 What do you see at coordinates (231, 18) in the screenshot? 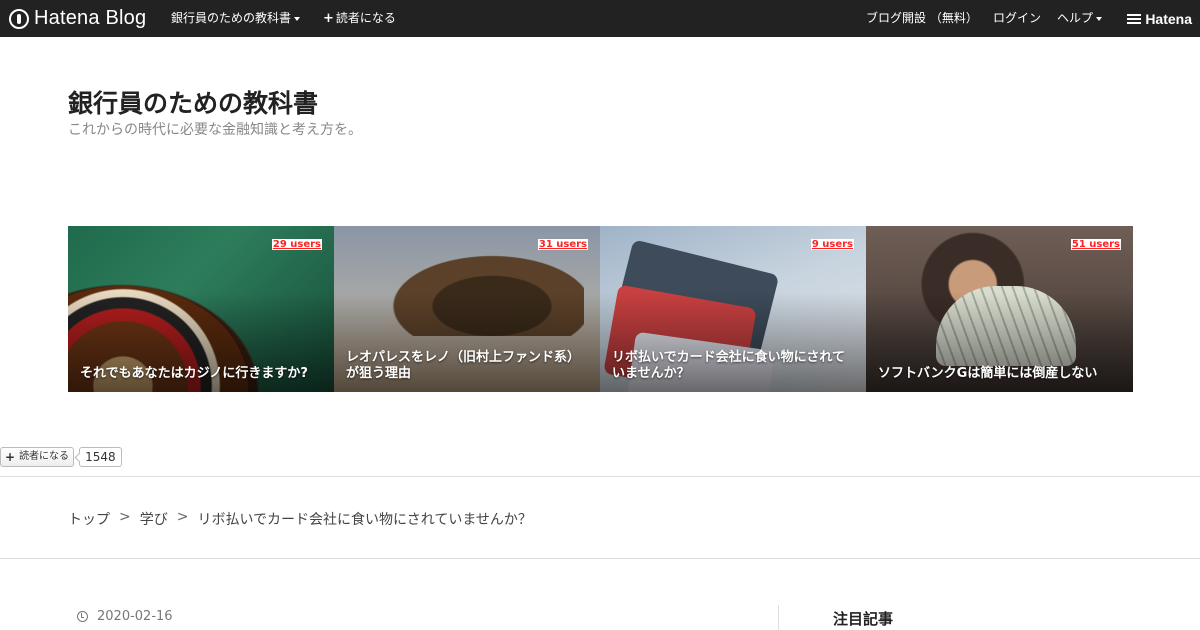
I see `blog-menu-label: 銀行員のための教科書` at bounding box center [231, 18].